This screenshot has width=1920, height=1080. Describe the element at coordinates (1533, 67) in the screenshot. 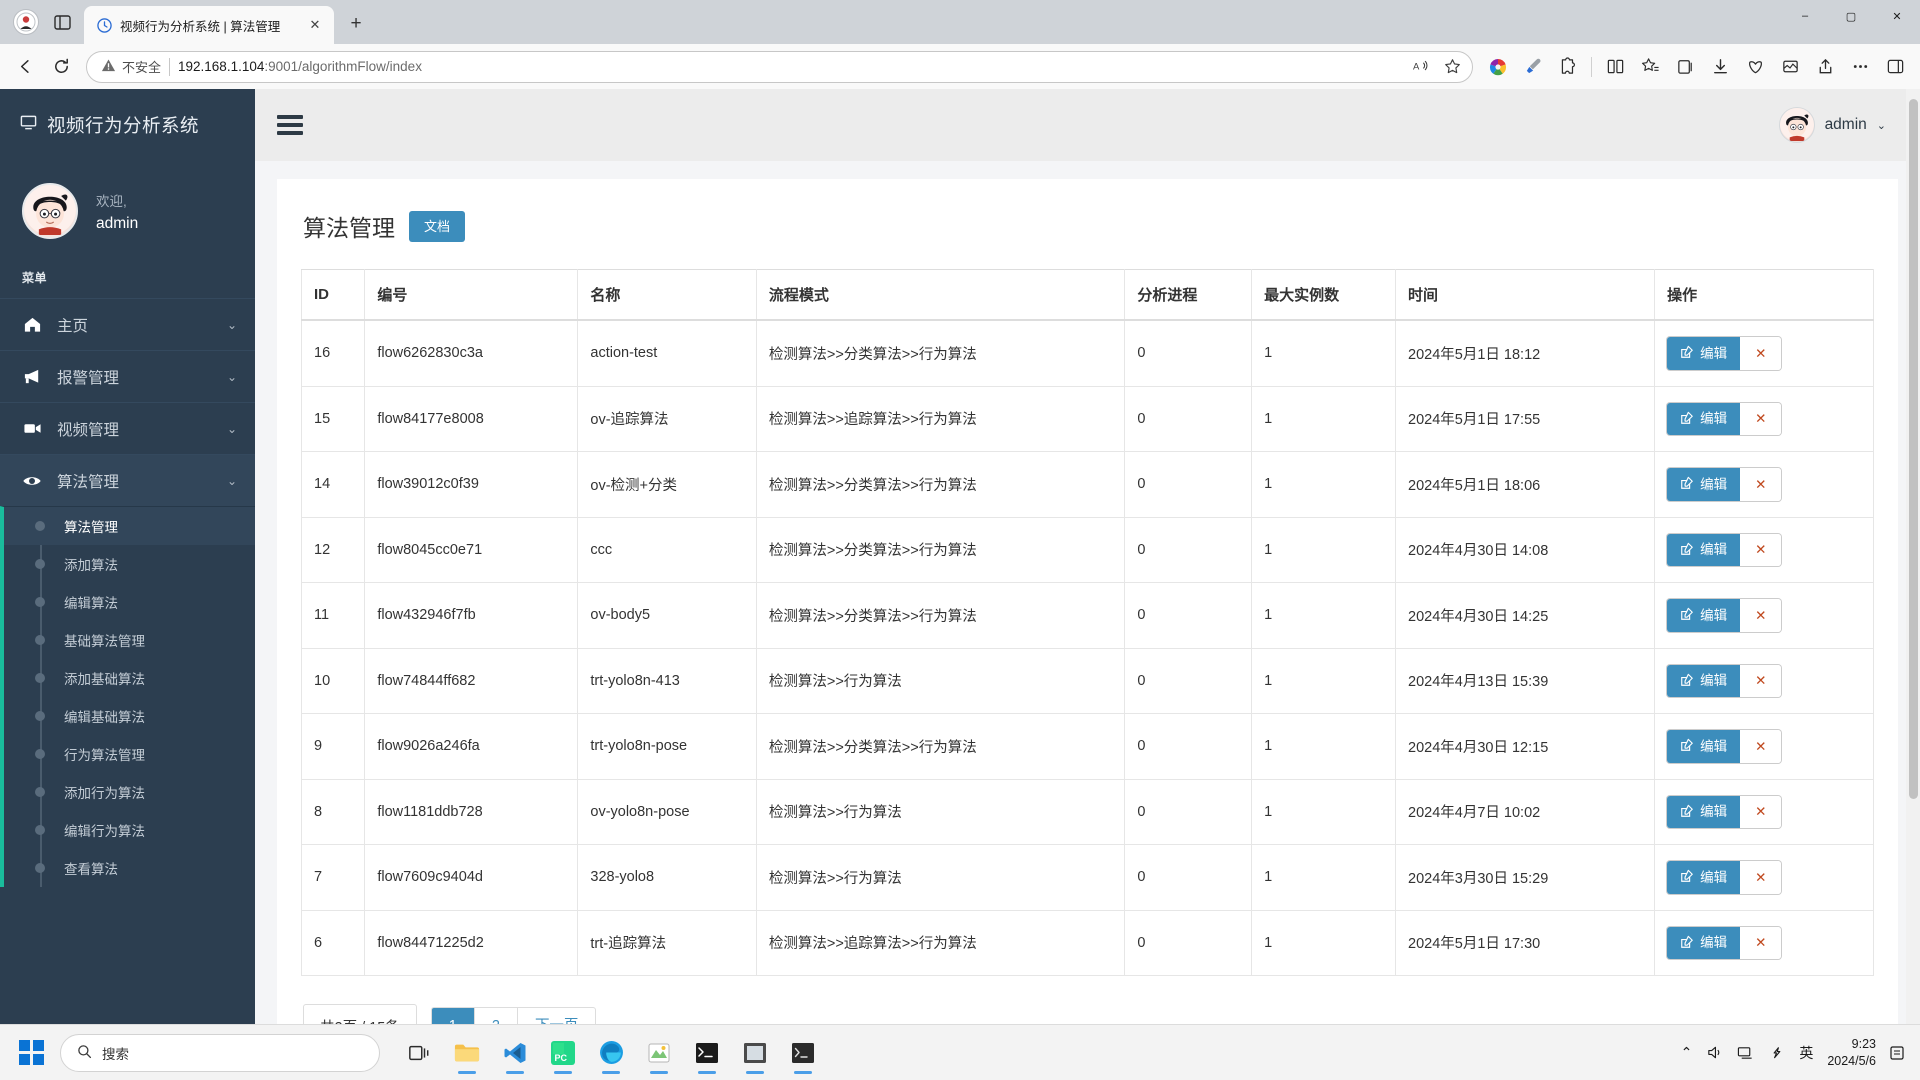

I see `eyedropper-icon` at that location.